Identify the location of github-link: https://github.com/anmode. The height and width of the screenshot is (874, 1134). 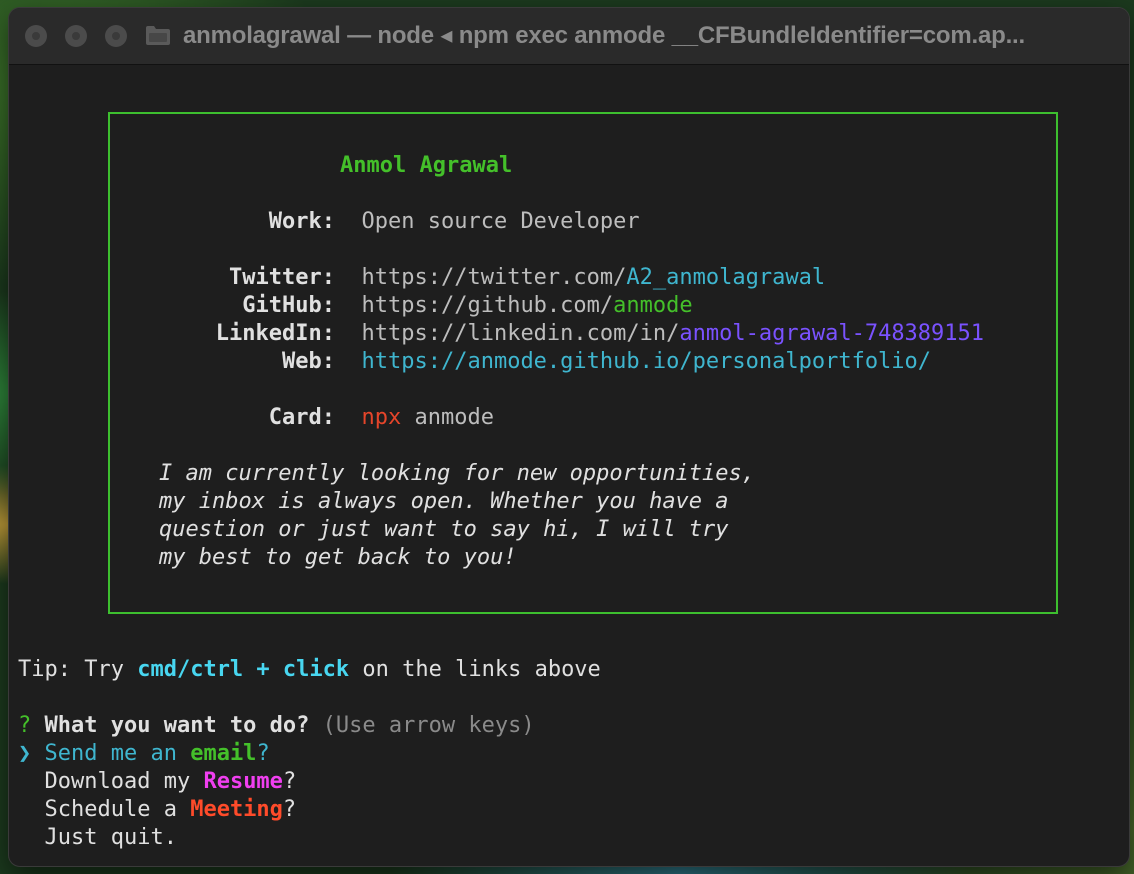
(527, 305).